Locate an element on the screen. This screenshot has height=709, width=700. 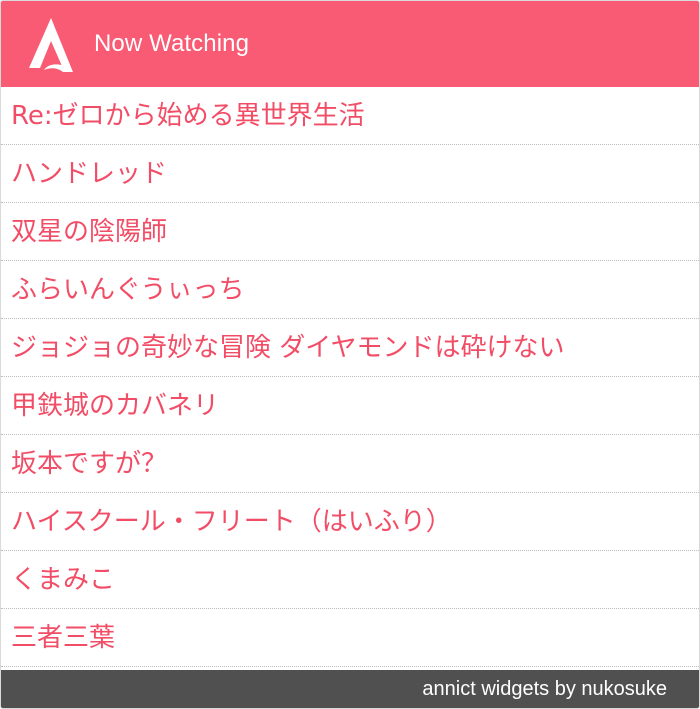
widget-header: Now Watching is located at coordinates (350, 44).